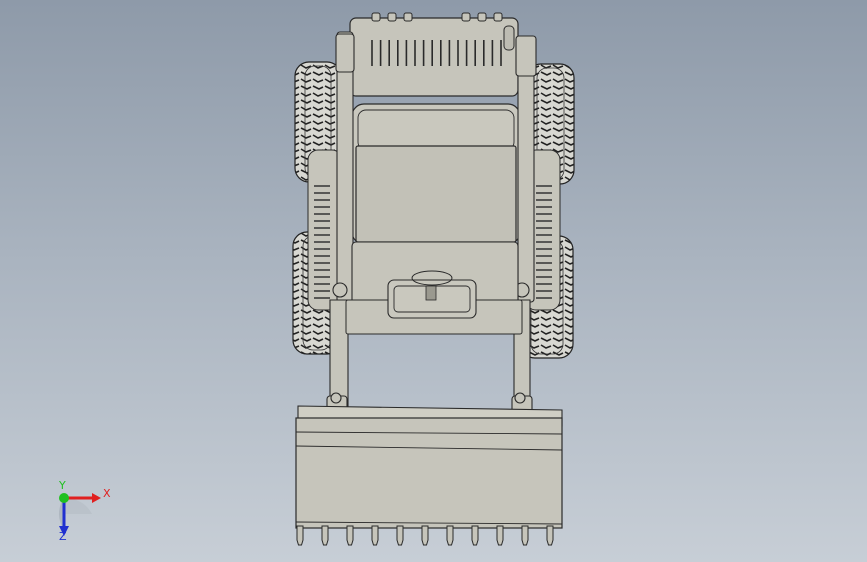 This screenshot has height=562, width=867. Describe the element at coordinates (62, 485) in the screenshot. I see `y-axis-label: Y` at that location.